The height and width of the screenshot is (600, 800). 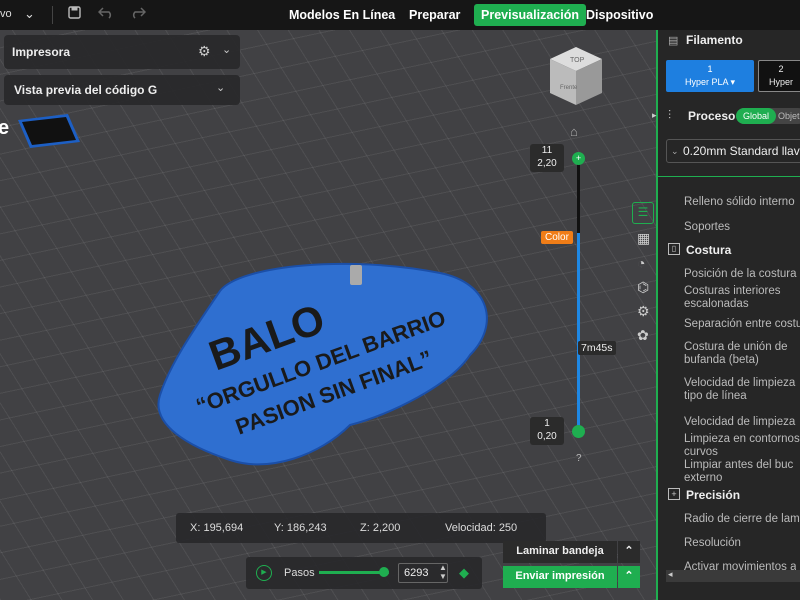 I want to click on bottom-layer-number: 1, so click(x=547, y=423).